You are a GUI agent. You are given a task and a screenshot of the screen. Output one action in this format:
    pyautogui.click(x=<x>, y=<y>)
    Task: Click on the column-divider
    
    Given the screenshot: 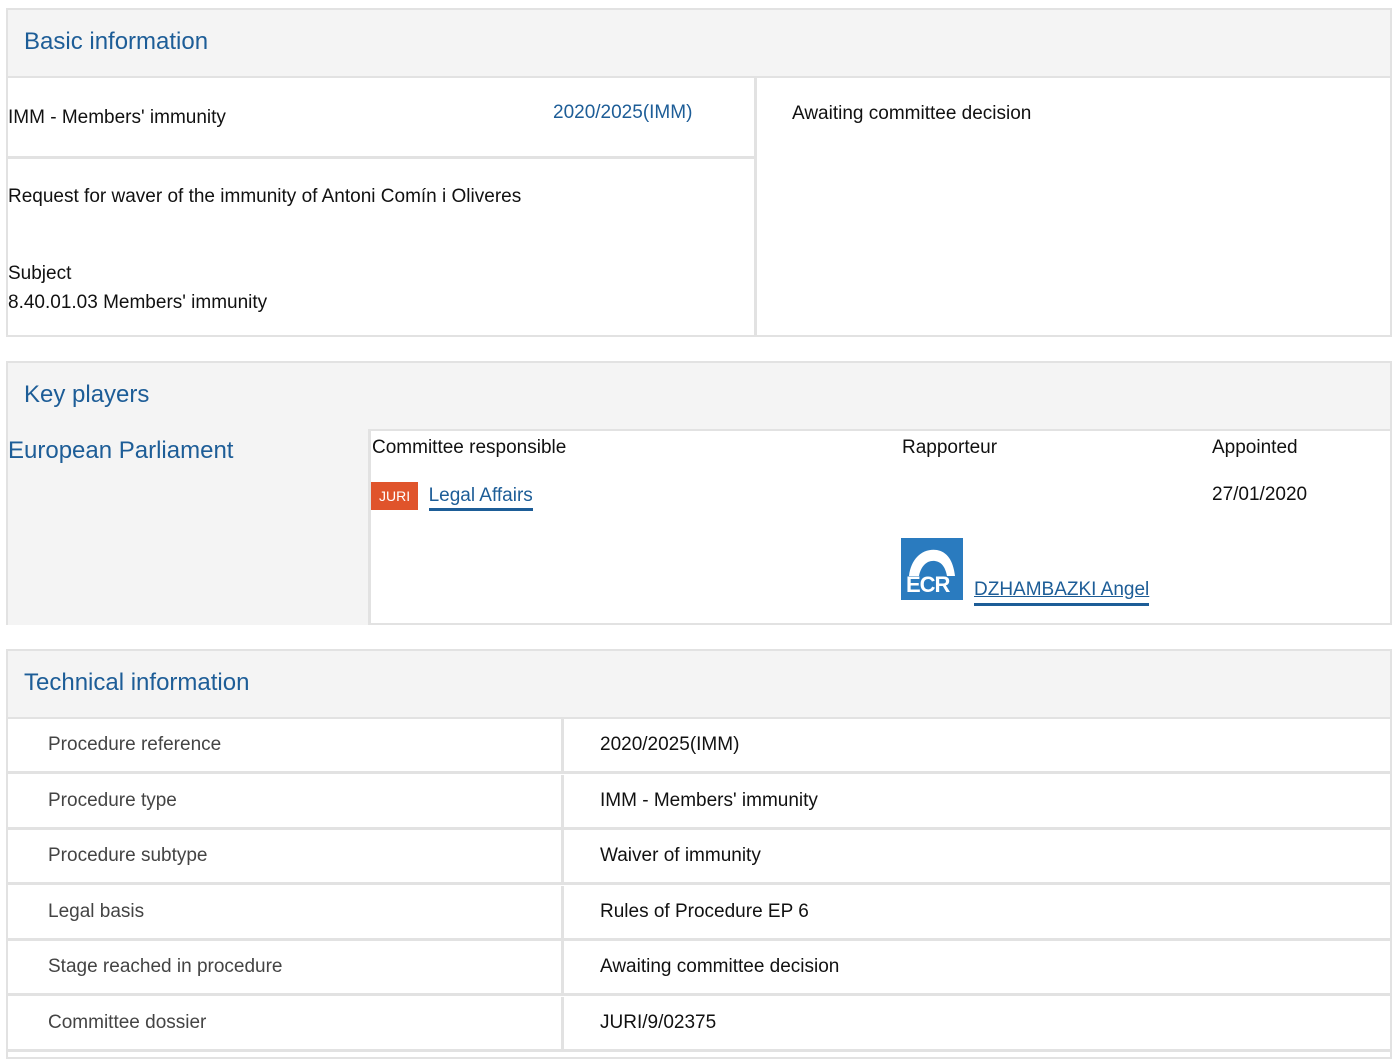 What is the action you would take?
    pyautogui.click(x=755, y=206)
    